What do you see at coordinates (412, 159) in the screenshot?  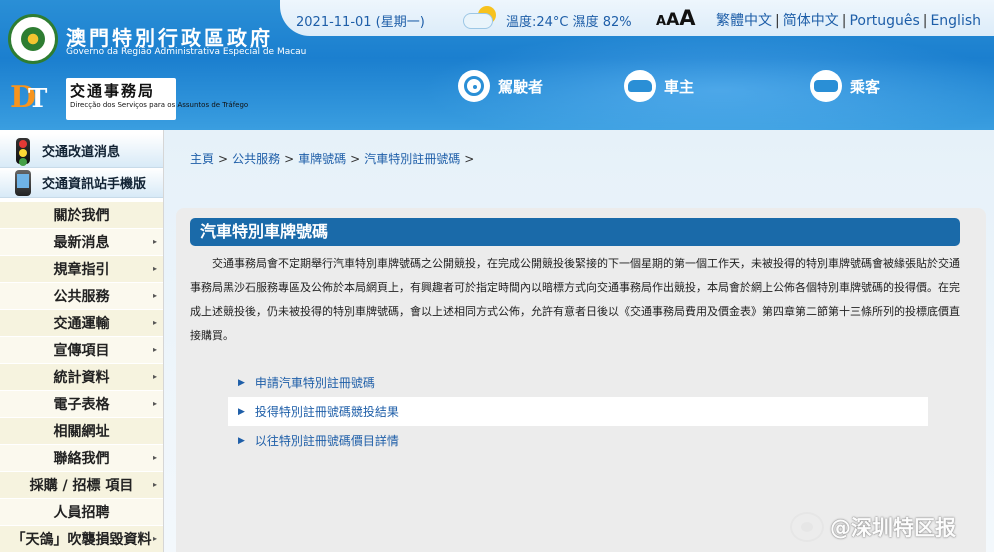 I see `breadcrumb-current: 汽車特別註冊號碼` at bounding box center [412, 159].